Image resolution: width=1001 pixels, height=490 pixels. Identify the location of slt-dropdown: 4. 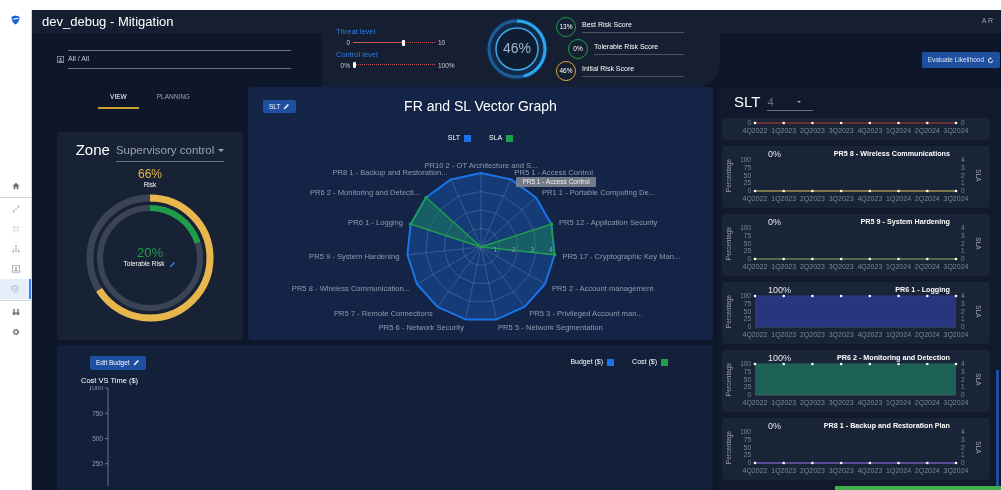
(790, 102).